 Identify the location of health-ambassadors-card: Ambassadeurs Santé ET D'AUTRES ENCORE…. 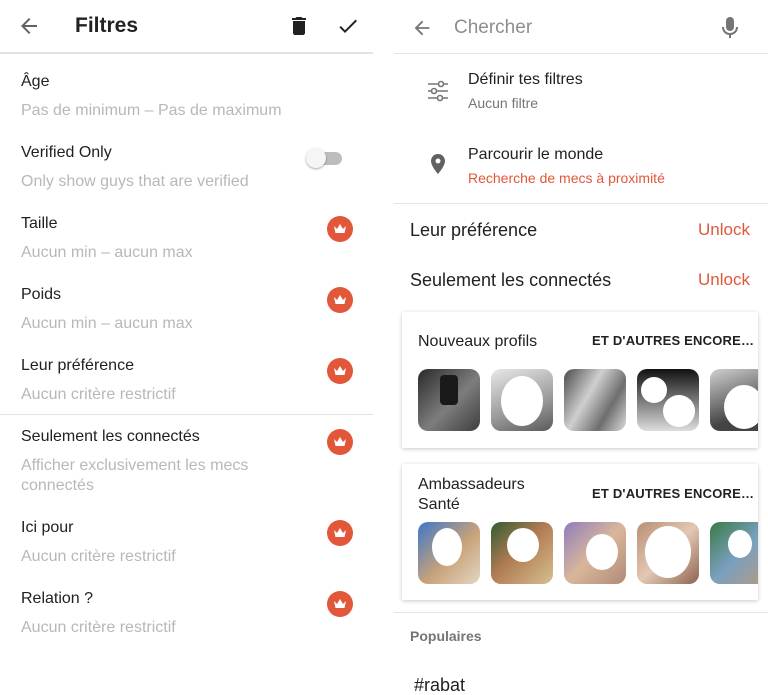
(580, 532).